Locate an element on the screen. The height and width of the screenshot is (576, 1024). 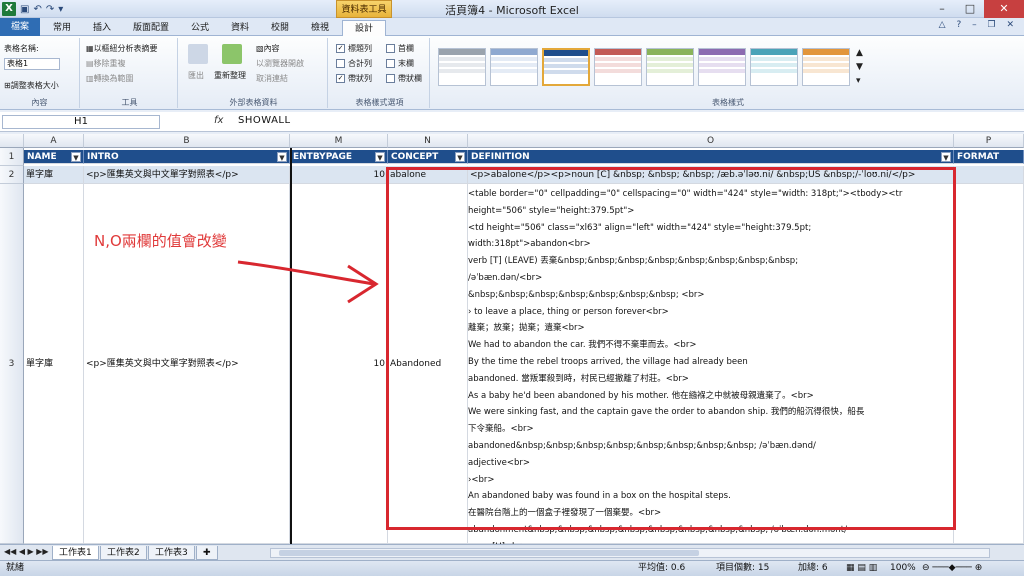
row-header-3: 3 is located at coordinates (12, 364).